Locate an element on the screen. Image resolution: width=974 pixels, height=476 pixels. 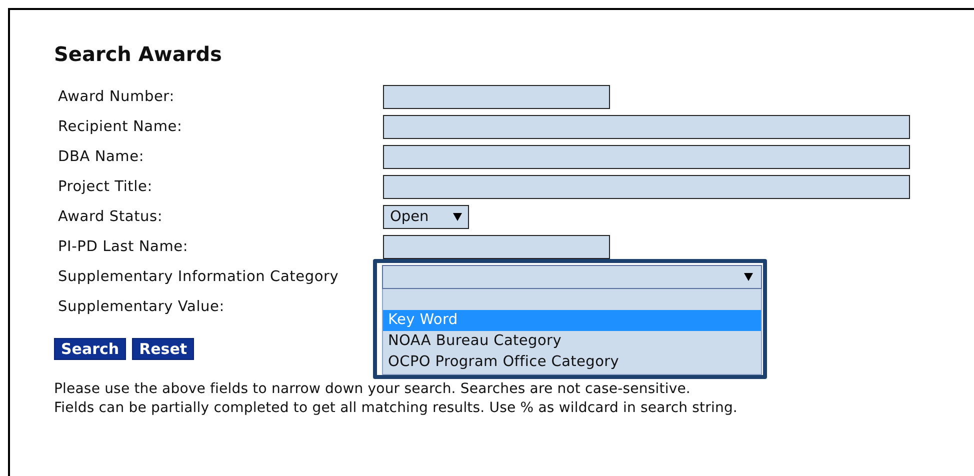
field-label: Award Status: is located at coordinates (110, 217).